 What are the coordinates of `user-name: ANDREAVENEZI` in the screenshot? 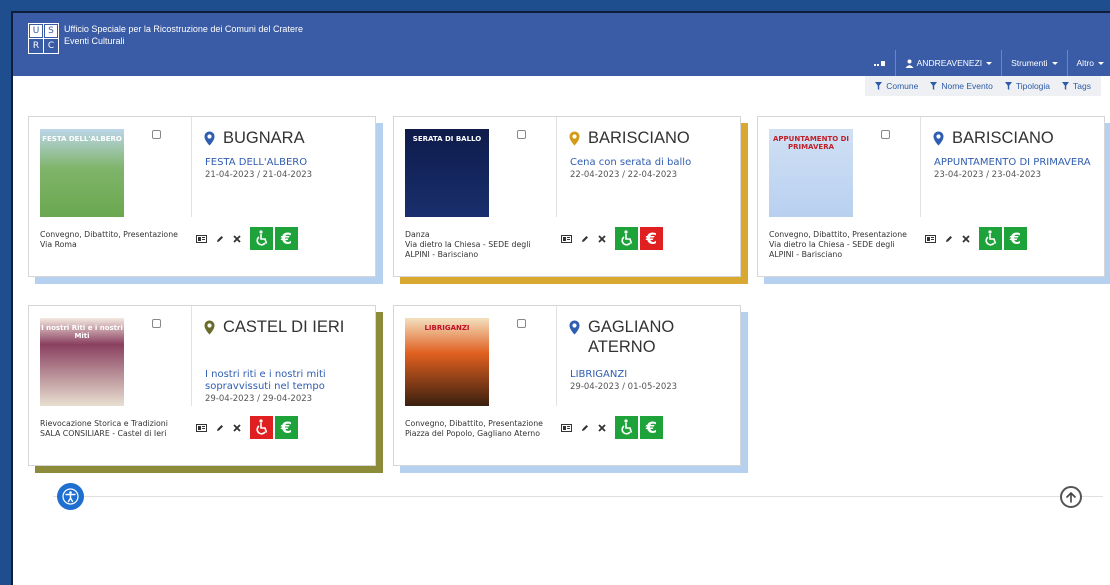 It's located at (949, 63).